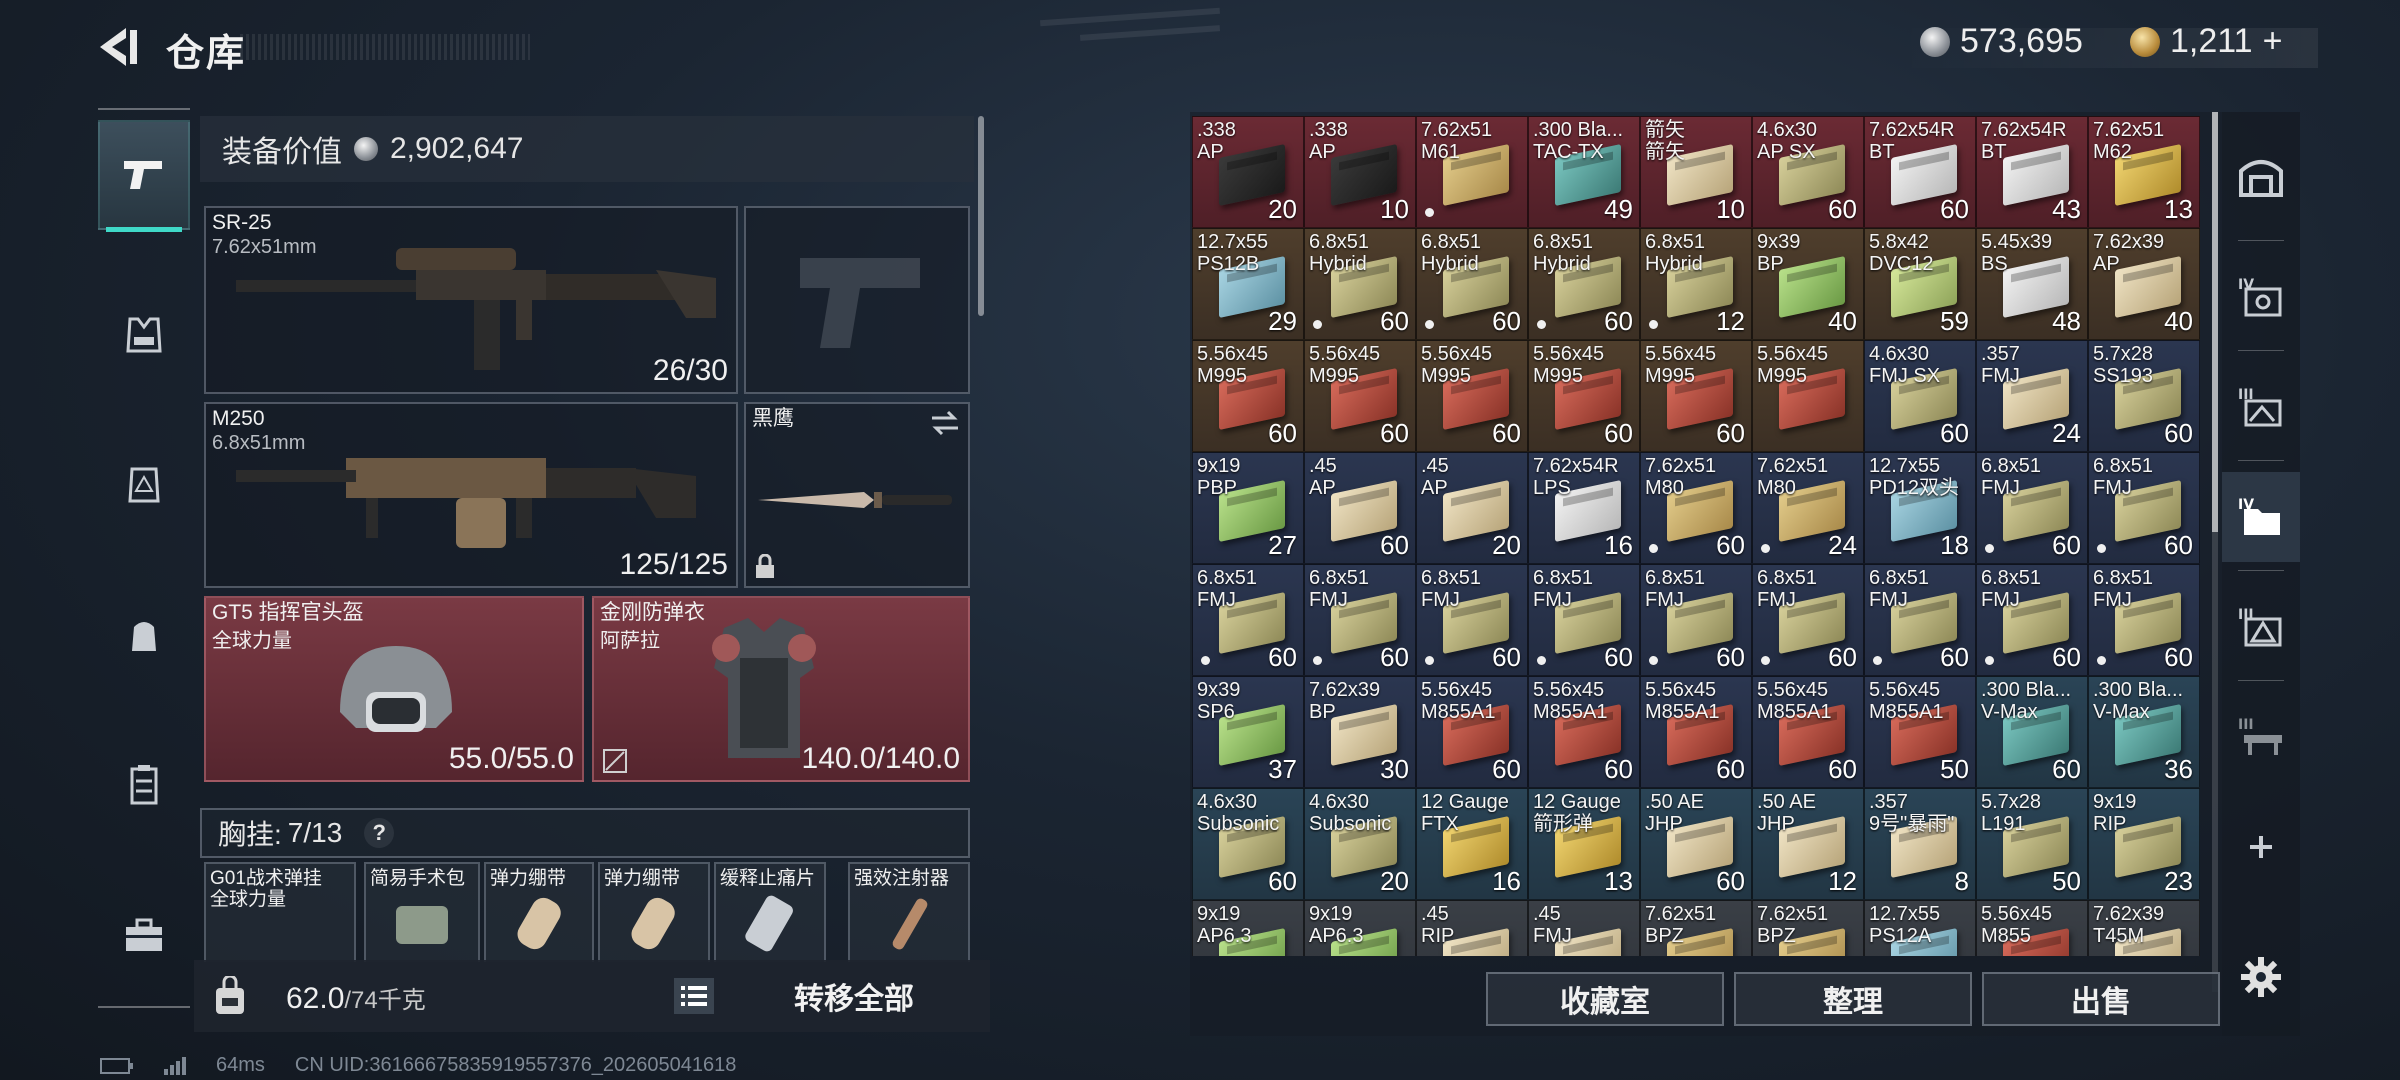 The image size is (2400, 1080). What do you see at coordinates (1920, 844) in the screenshot?
I see `ammo-item: .357 9号"暴雨" 8` at bounding box center [1920, 844].